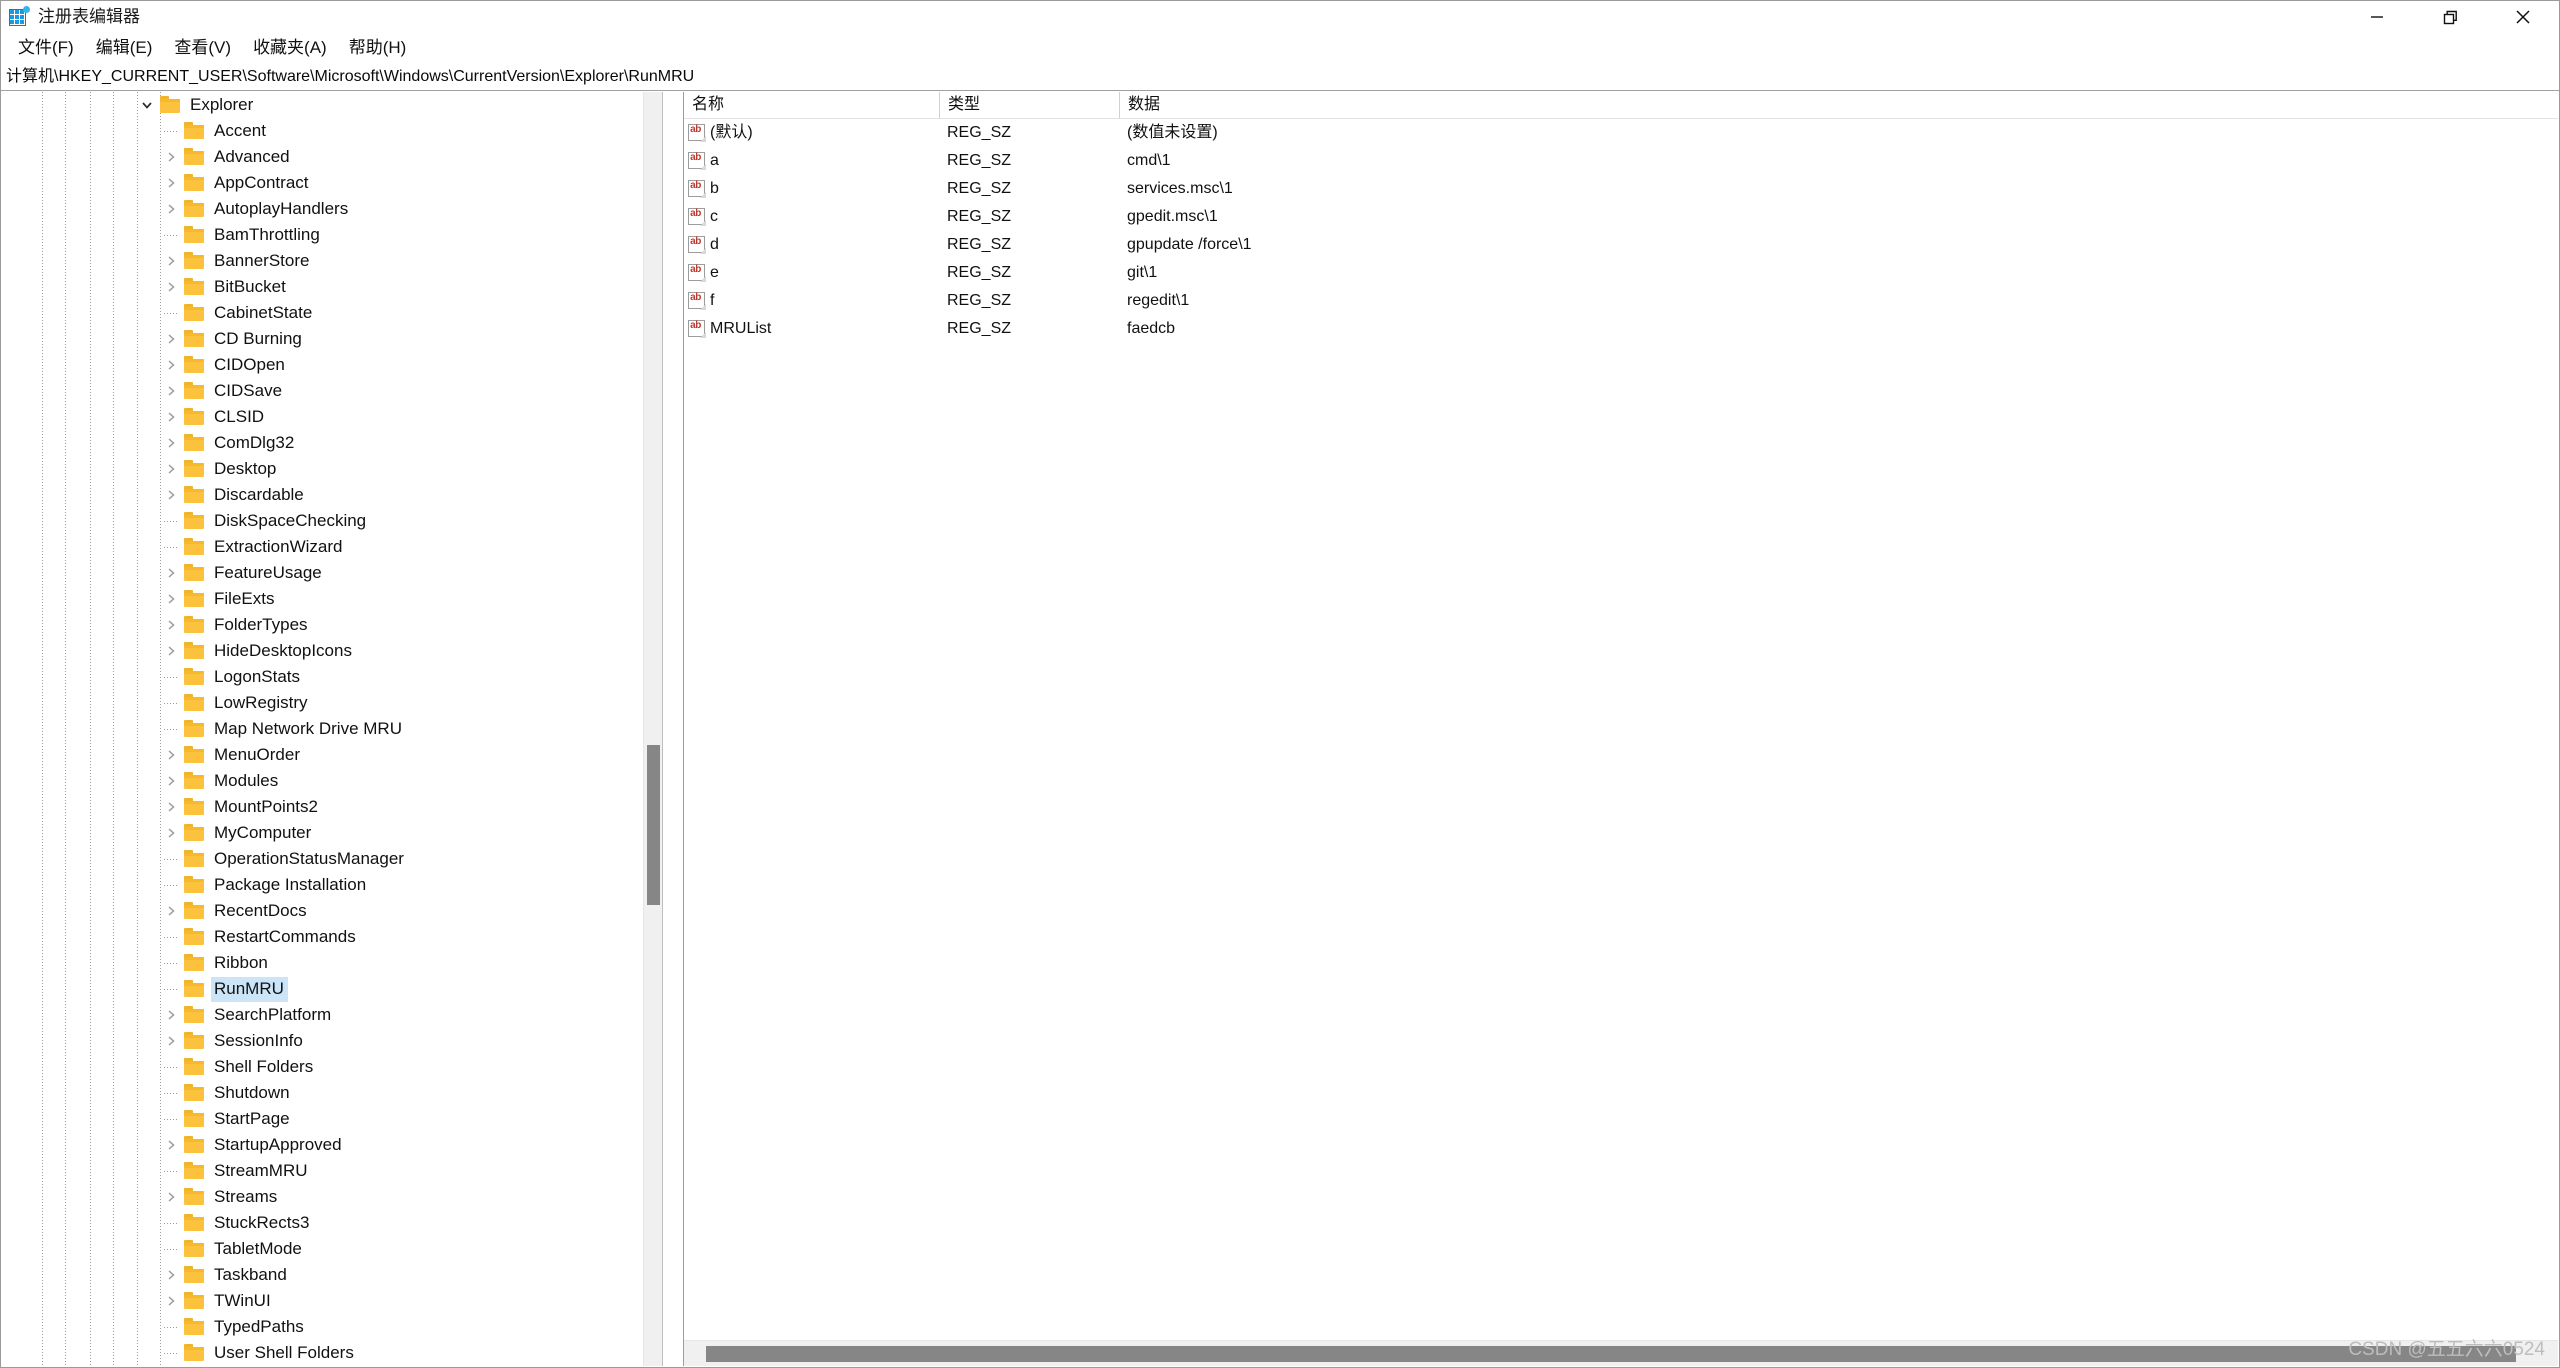  Describe the element at coordinates (332, 1249) in the screenshot. I see `tree-node: TabletMode` at that location.